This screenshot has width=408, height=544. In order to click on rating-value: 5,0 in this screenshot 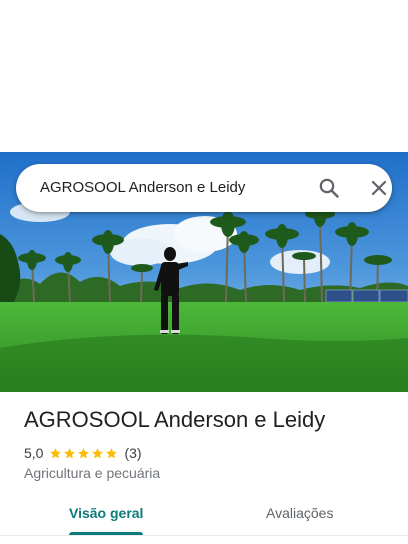, I will do `click(34, 453)`.